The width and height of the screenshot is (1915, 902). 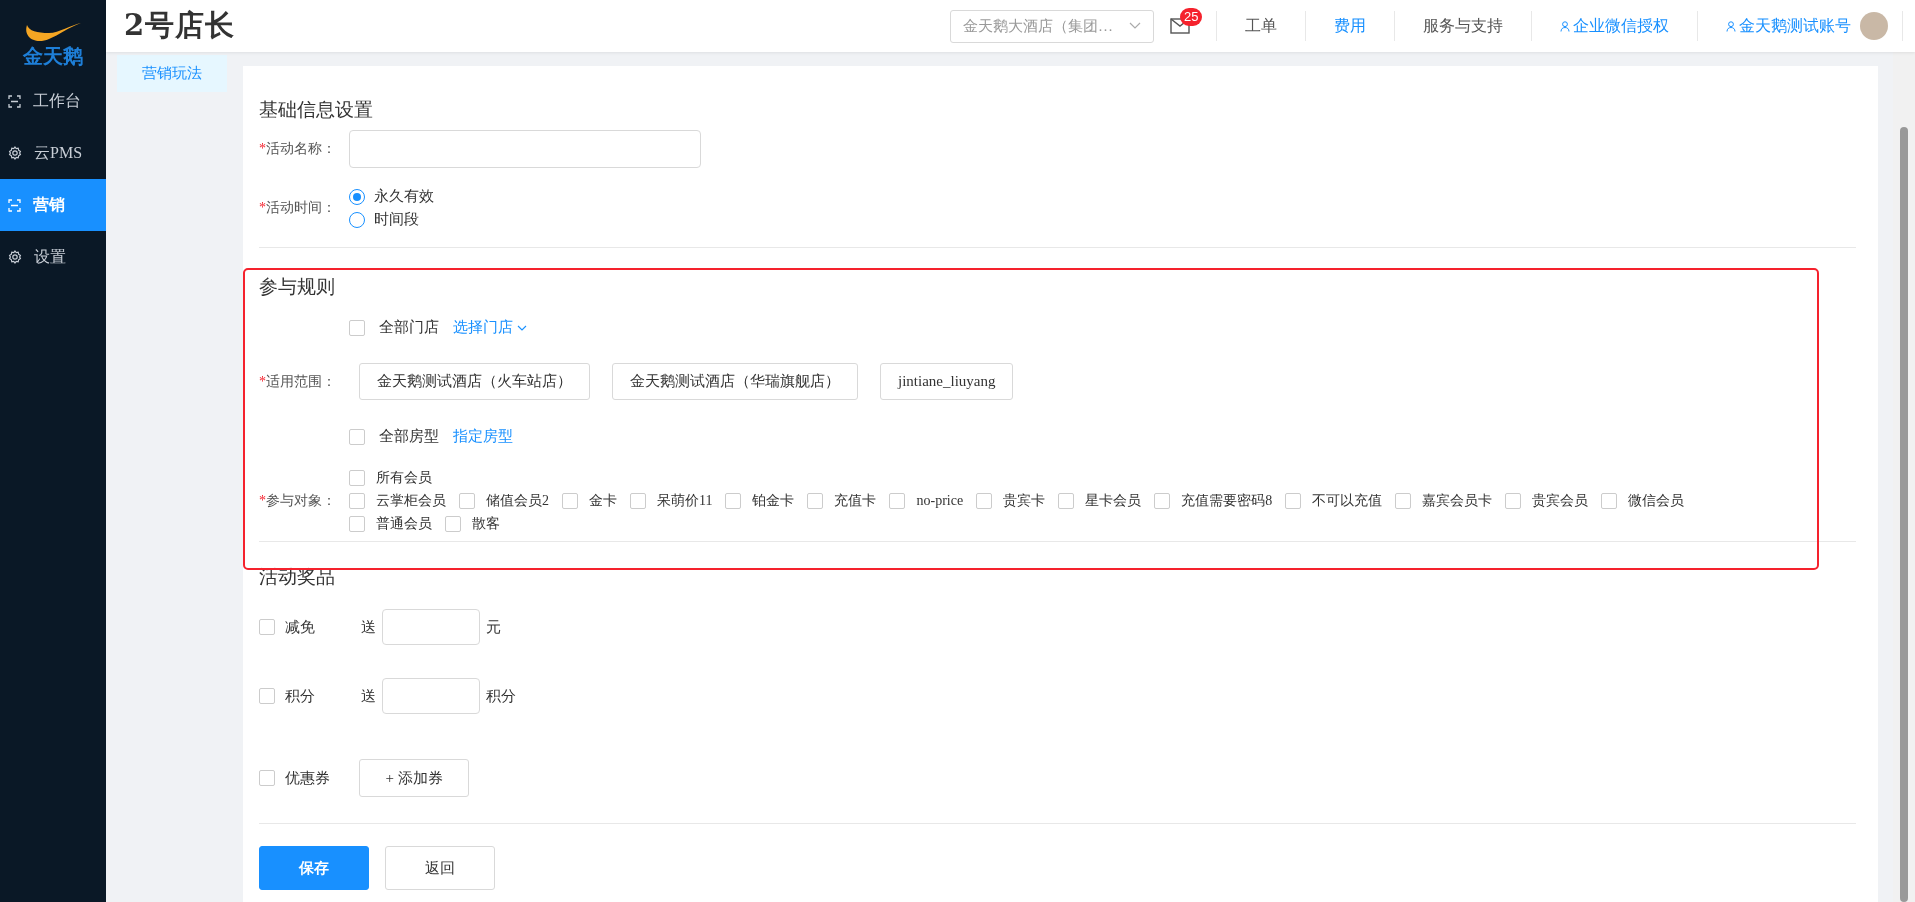 What do you see at coordinates (391, 219) in the screenshot?
I see `radio-option: 时间段` at bounding box center [391, 219].